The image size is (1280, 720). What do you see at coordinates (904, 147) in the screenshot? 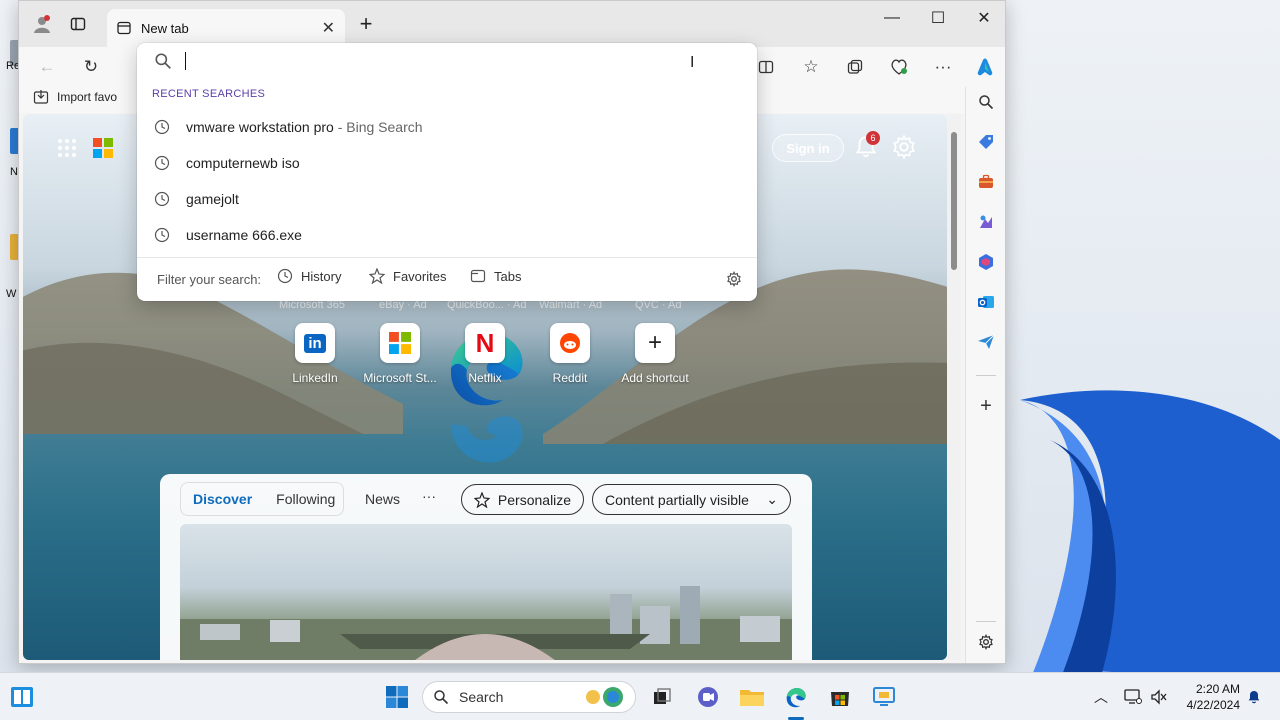
I see `page-settings-gear-icon` at bounding box center [904, 147].